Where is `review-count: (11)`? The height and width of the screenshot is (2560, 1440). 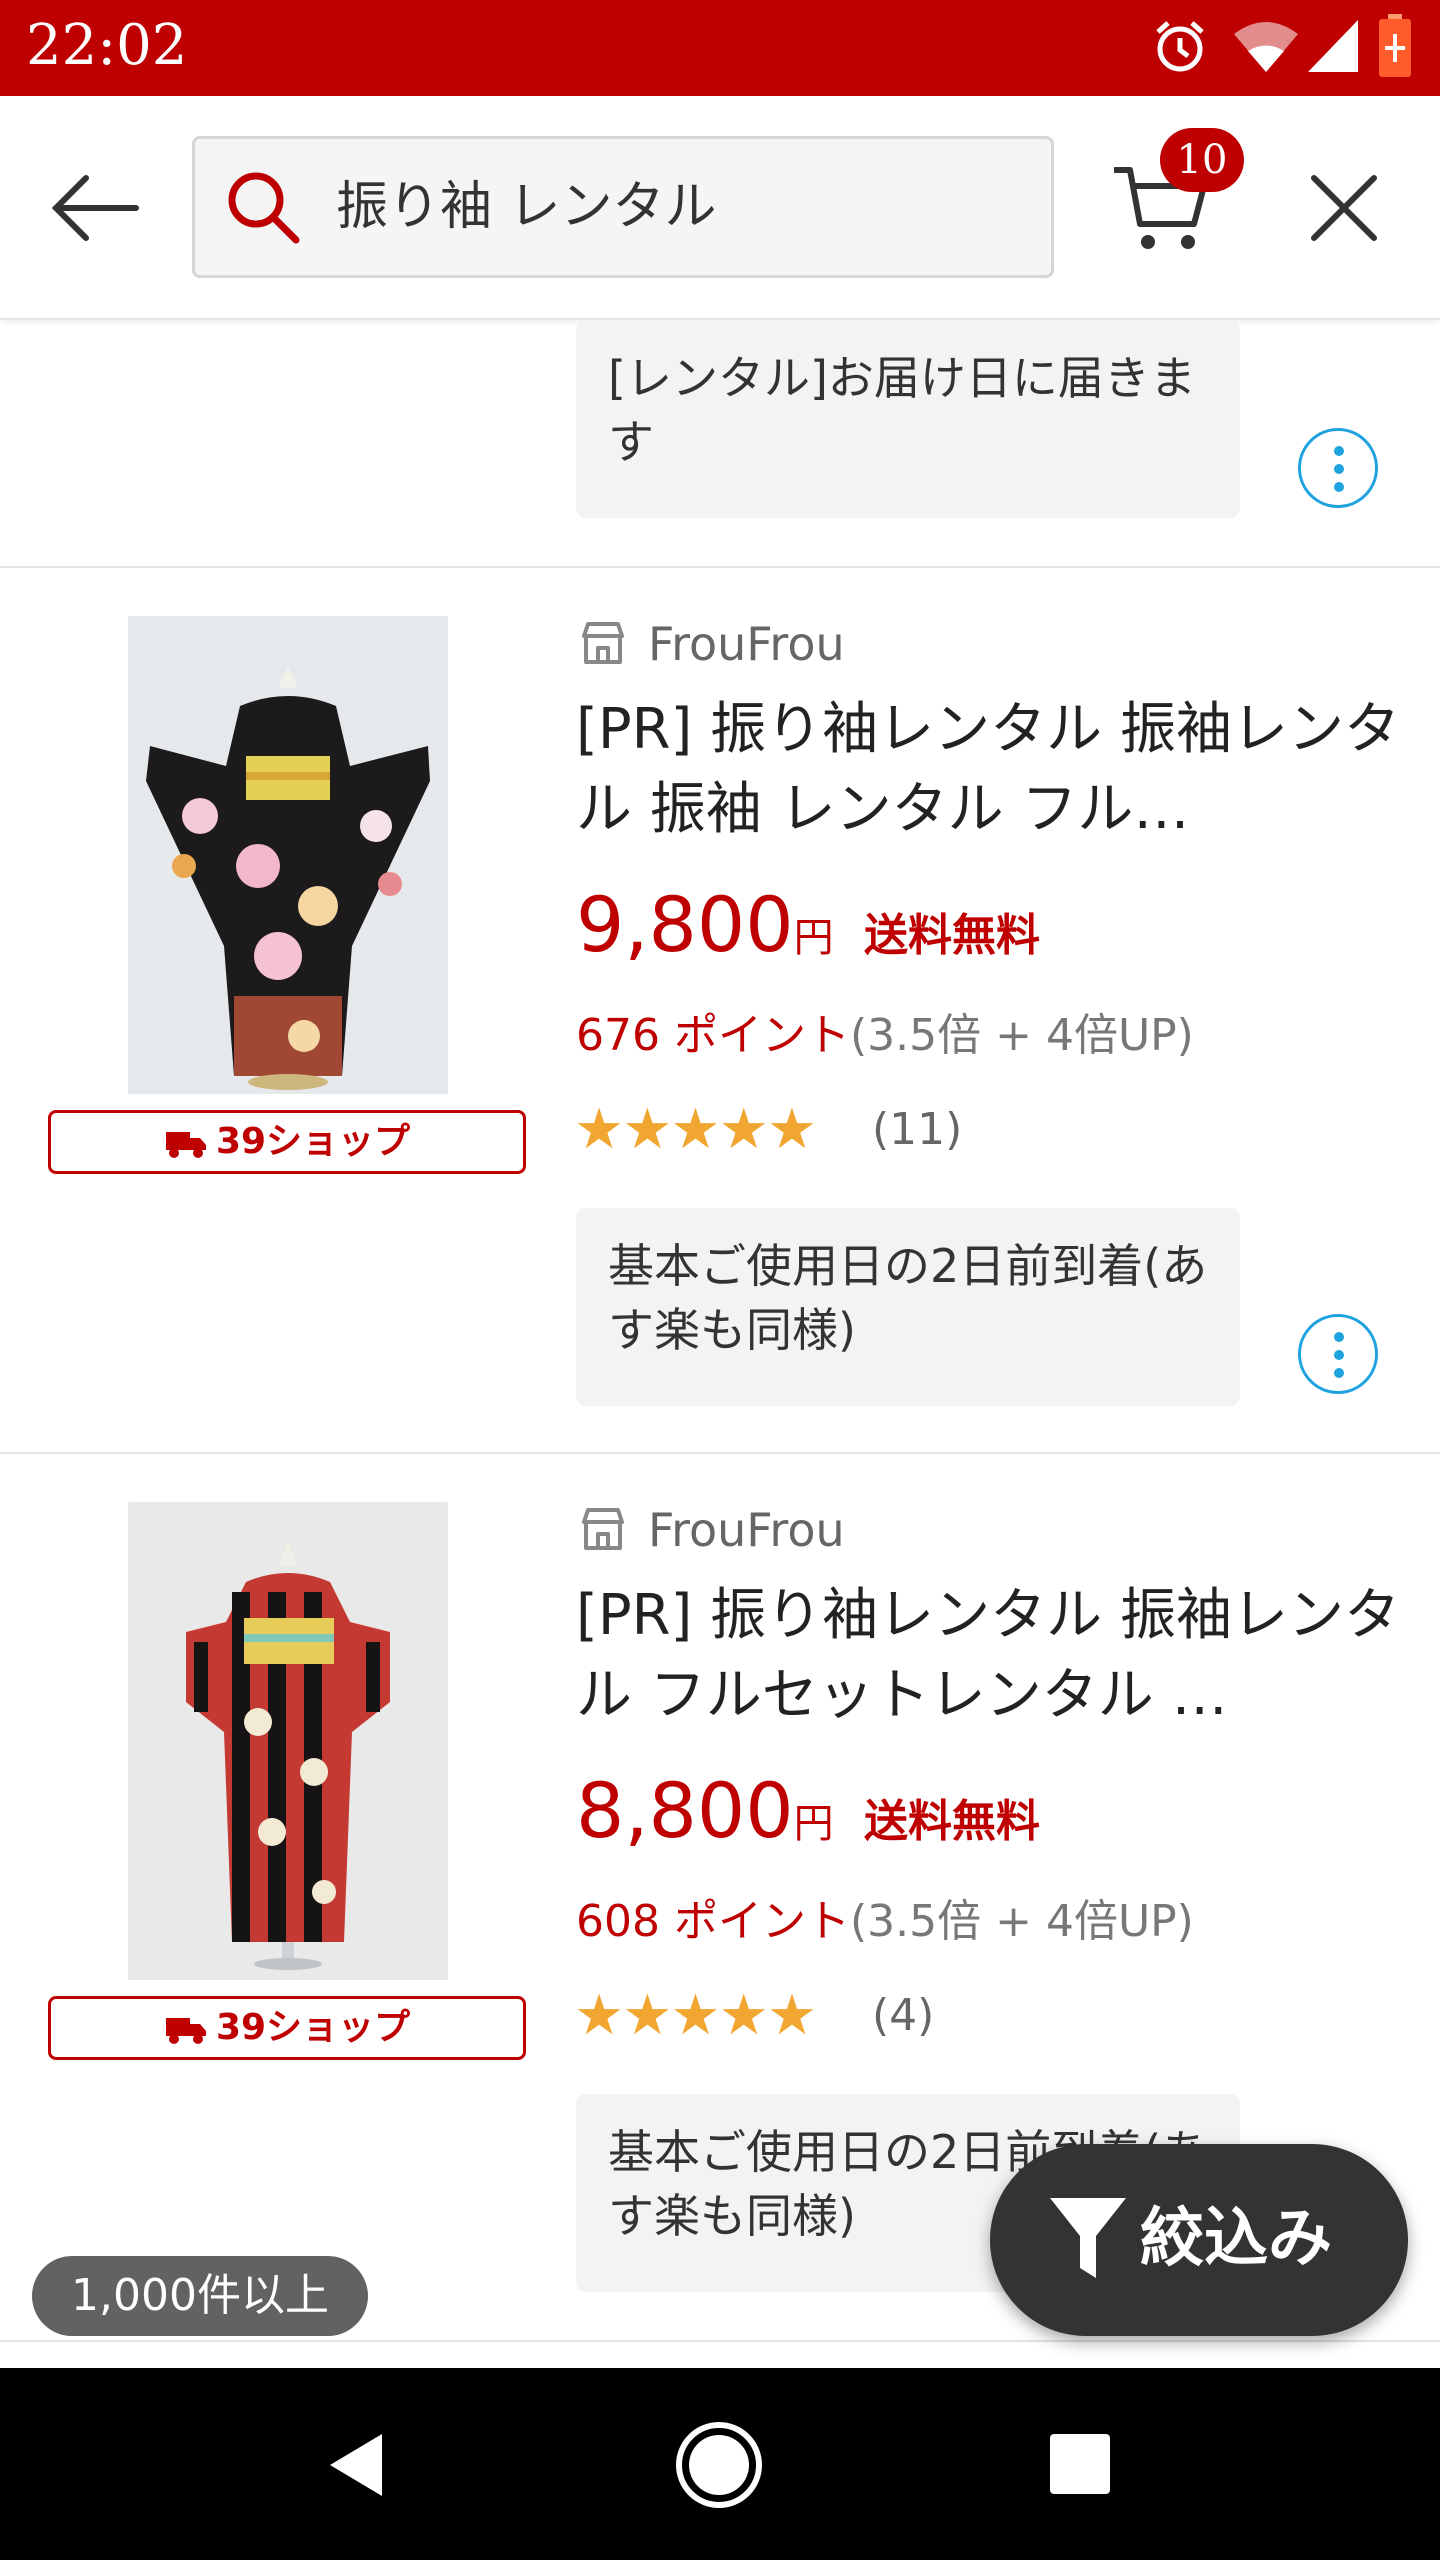 review-count: (11) is located at coordinates (917, 1130).